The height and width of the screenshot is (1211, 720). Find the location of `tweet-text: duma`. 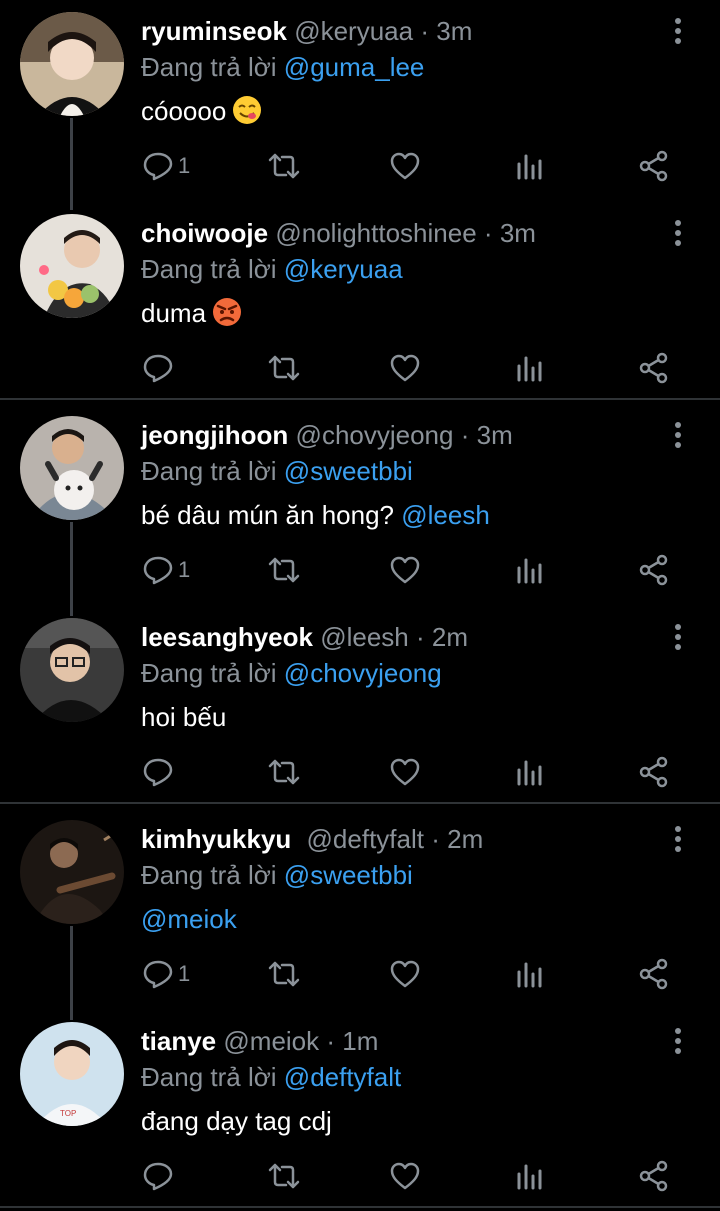

tweet-text: duma is located at coordinates (191, 313).